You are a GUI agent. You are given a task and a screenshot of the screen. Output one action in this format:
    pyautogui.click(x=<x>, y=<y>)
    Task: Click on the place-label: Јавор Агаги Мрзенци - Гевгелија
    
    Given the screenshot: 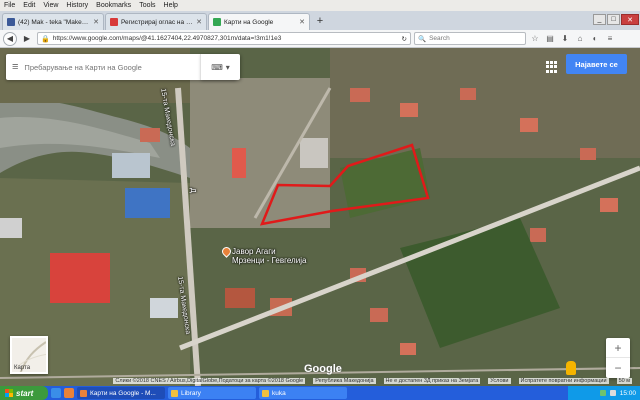 What is the action you would take?
    pyautogui.click(x=269, y=256)
    